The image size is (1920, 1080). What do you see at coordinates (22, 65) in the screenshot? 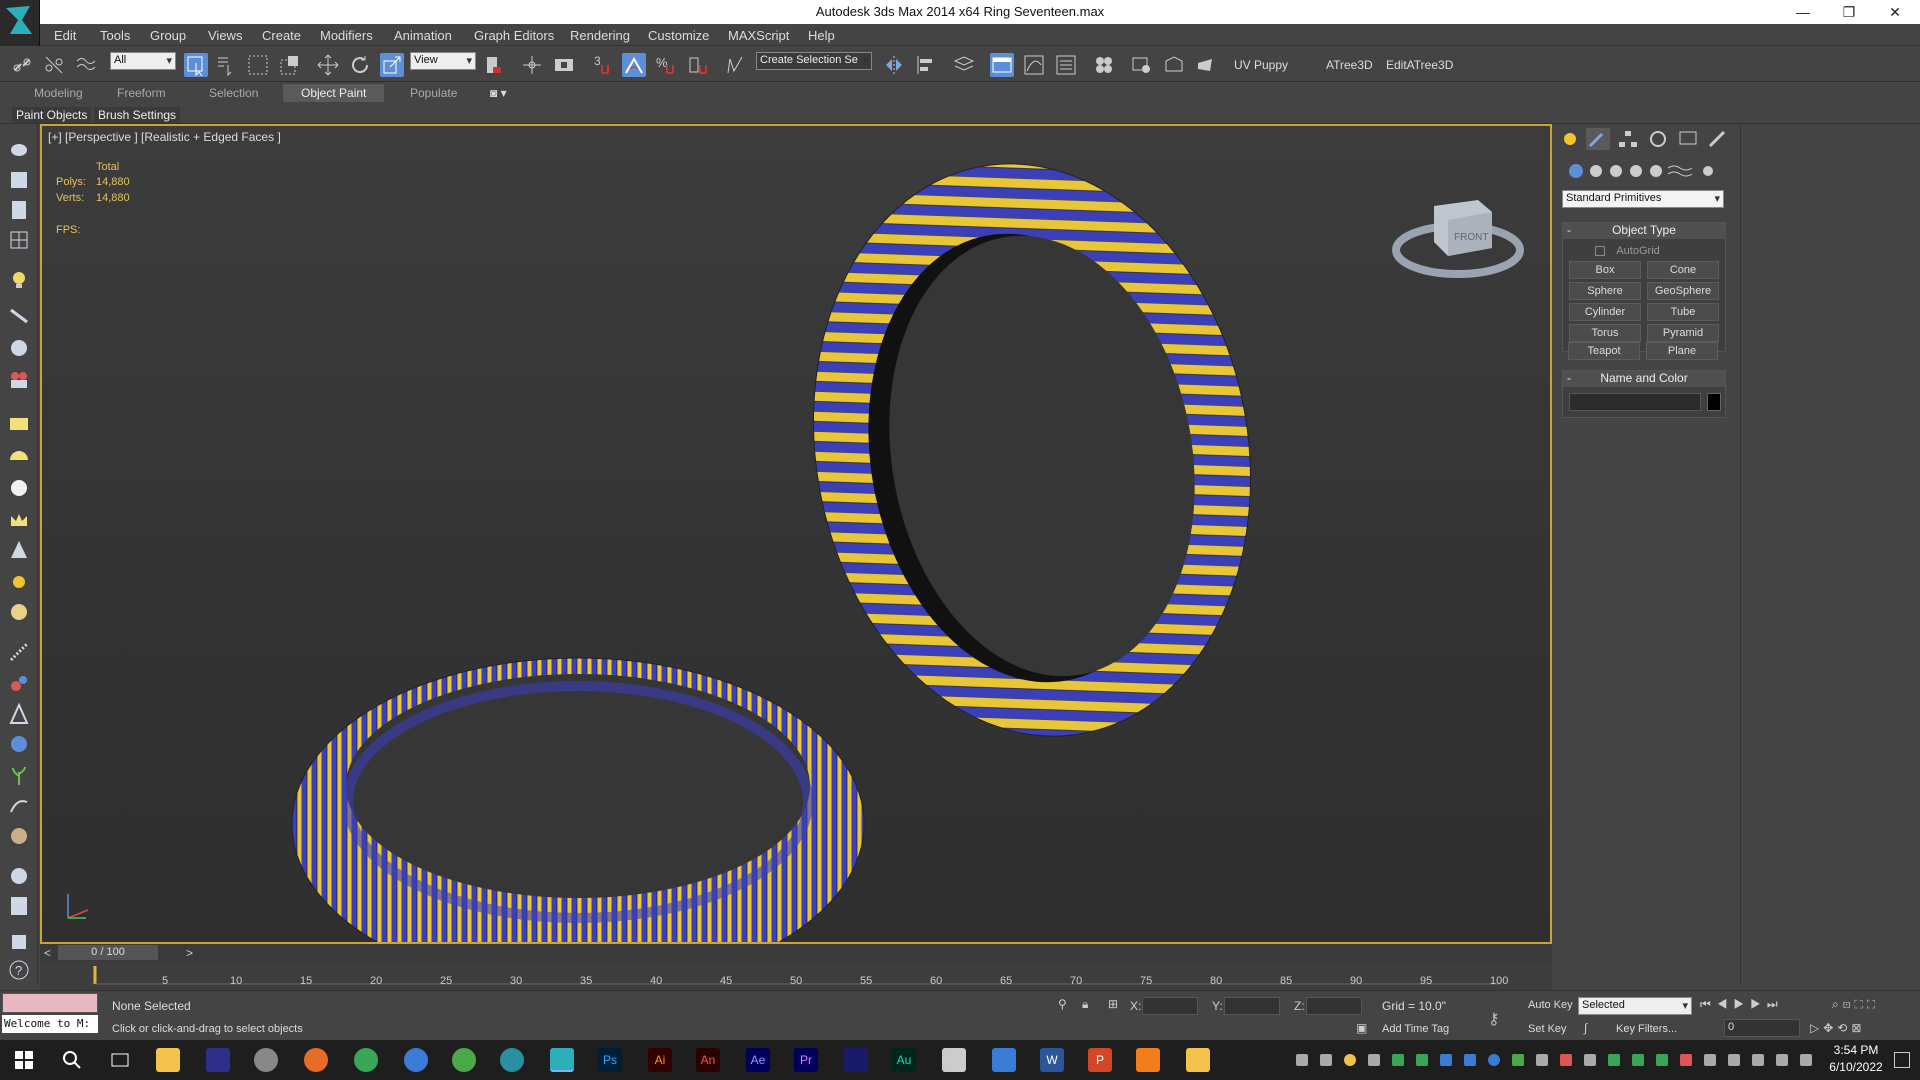
I see `link-icon` at bounding box center [22, 65].